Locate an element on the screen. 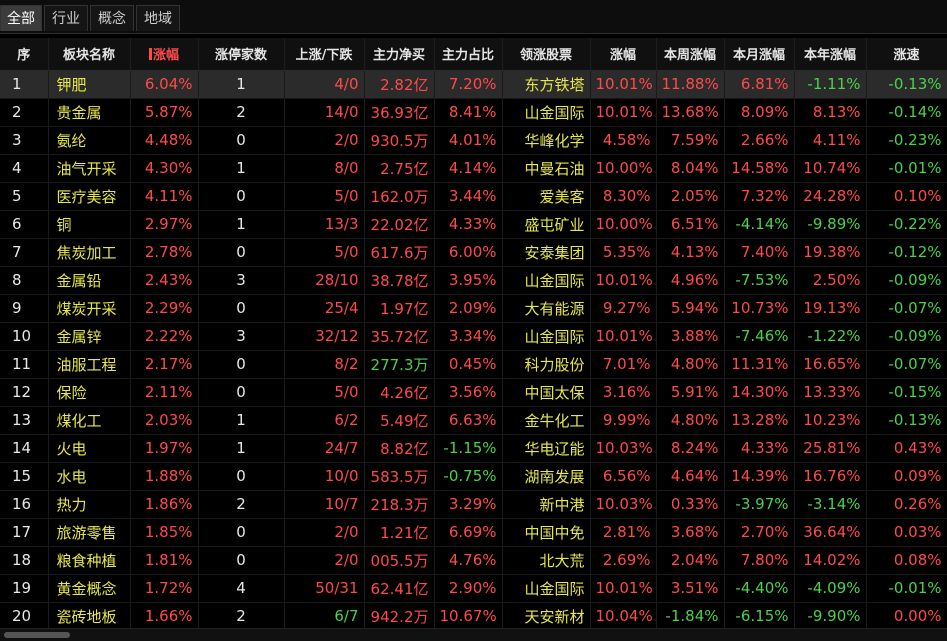  cell-leading-stock: 安泰集团 is located at coordinates (546, 252).